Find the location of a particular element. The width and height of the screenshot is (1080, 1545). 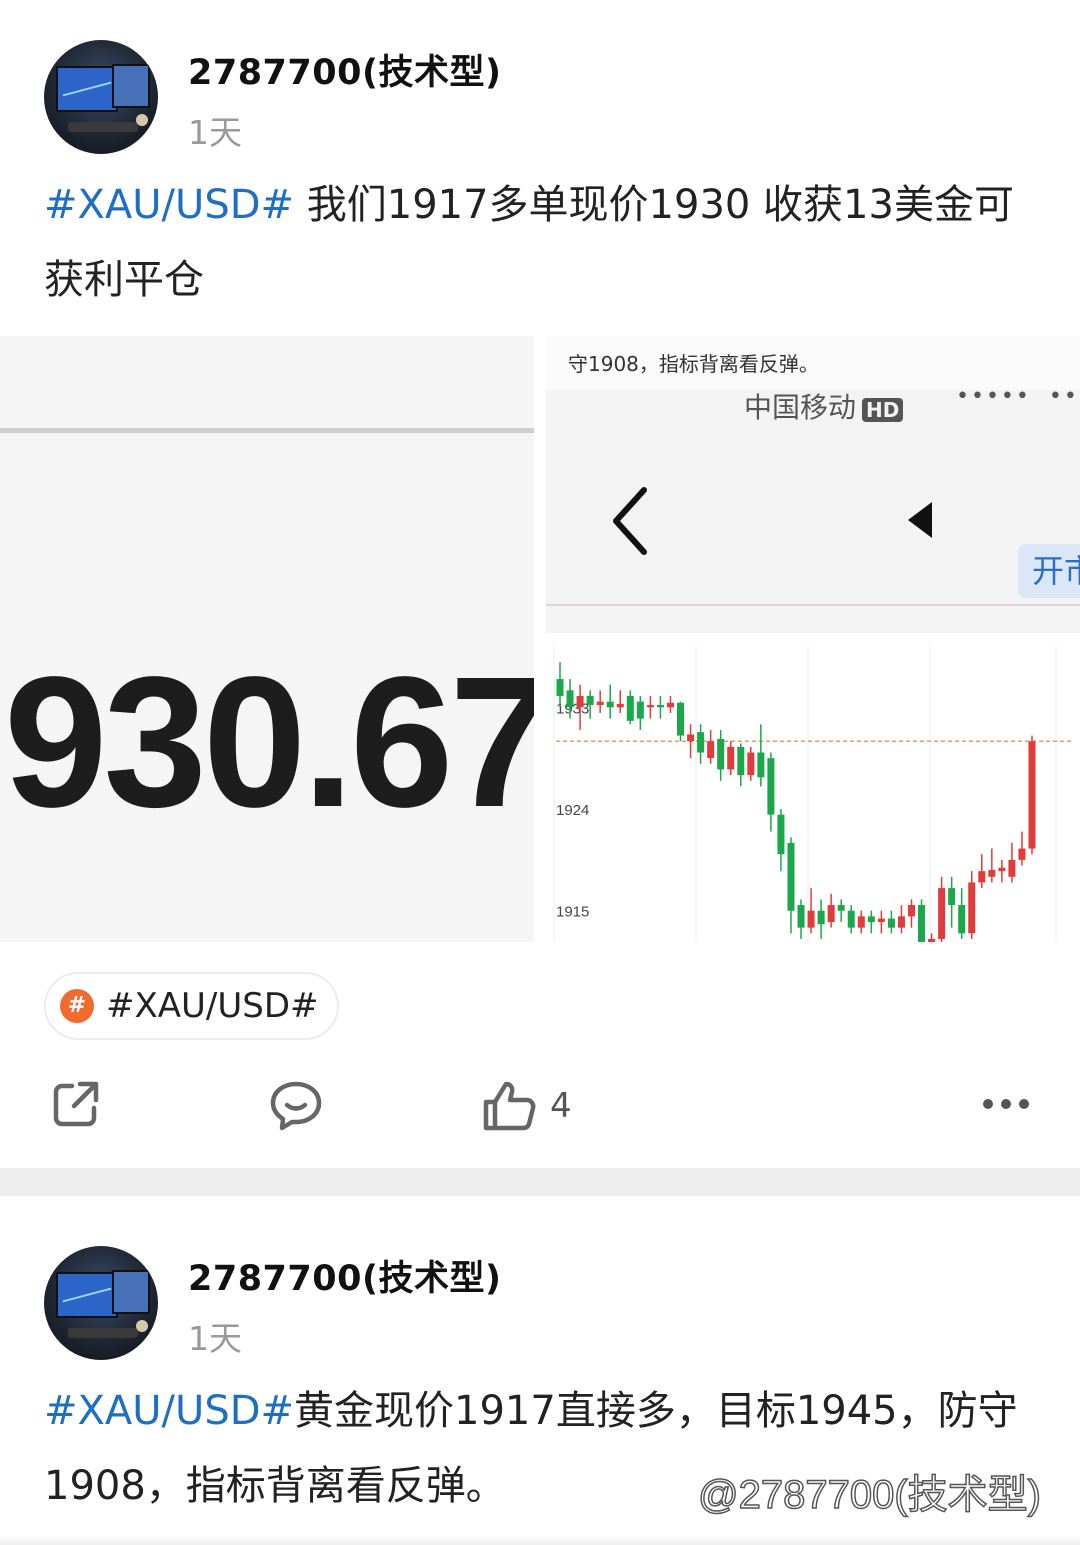

signal-dots: ••••• •••••• is located at coordinates (1018, 396).